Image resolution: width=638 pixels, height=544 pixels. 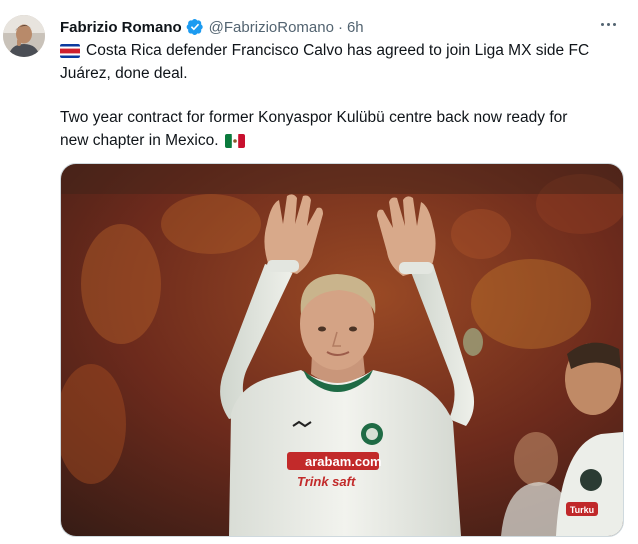 I want to click on mexico-flag-icon, so click(x=234, y=140).